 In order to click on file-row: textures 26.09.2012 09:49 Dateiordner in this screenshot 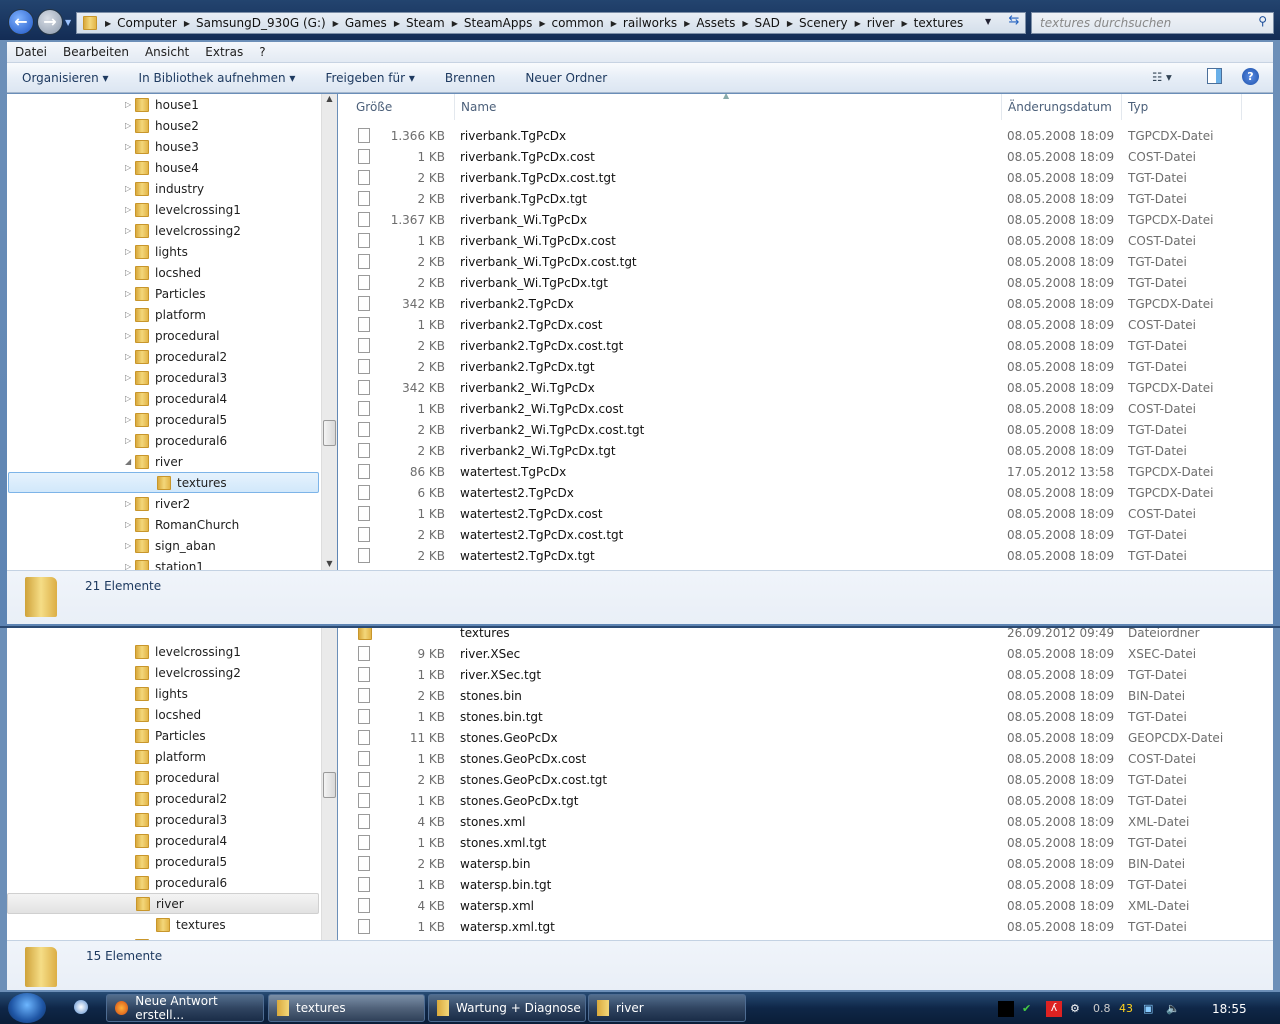, I will do `click(805, 635)`.